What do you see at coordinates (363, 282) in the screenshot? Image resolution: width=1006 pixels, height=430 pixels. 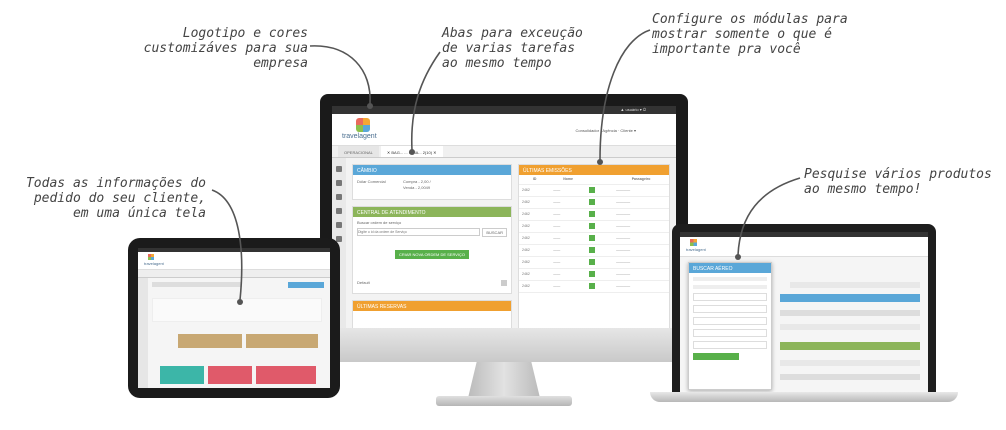 I see `default-label: Default` at bounding box center [363, 282].